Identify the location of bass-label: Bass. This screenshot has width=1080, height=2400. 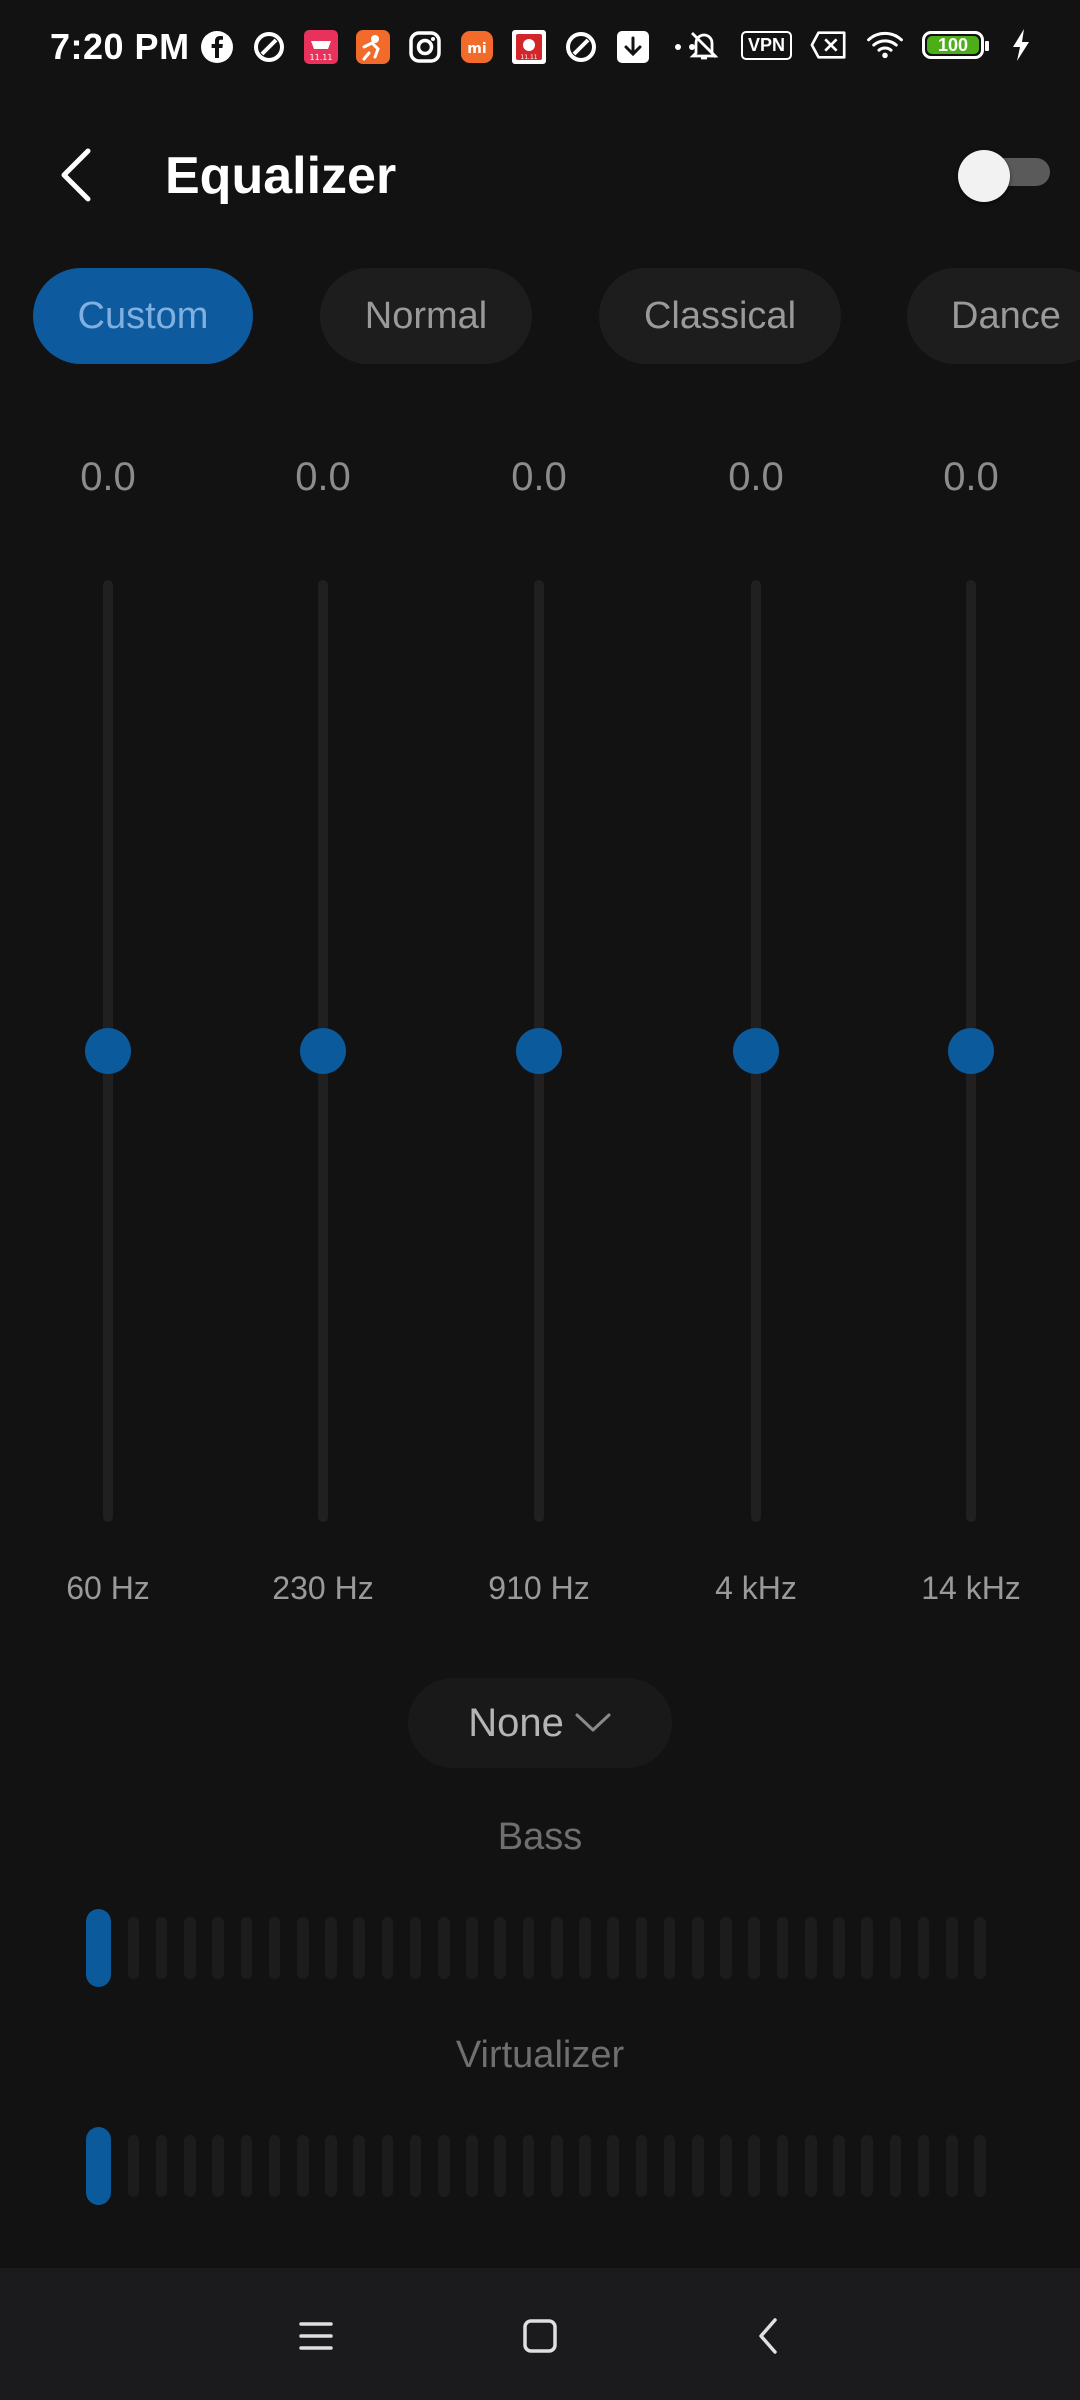
(540, 1837).